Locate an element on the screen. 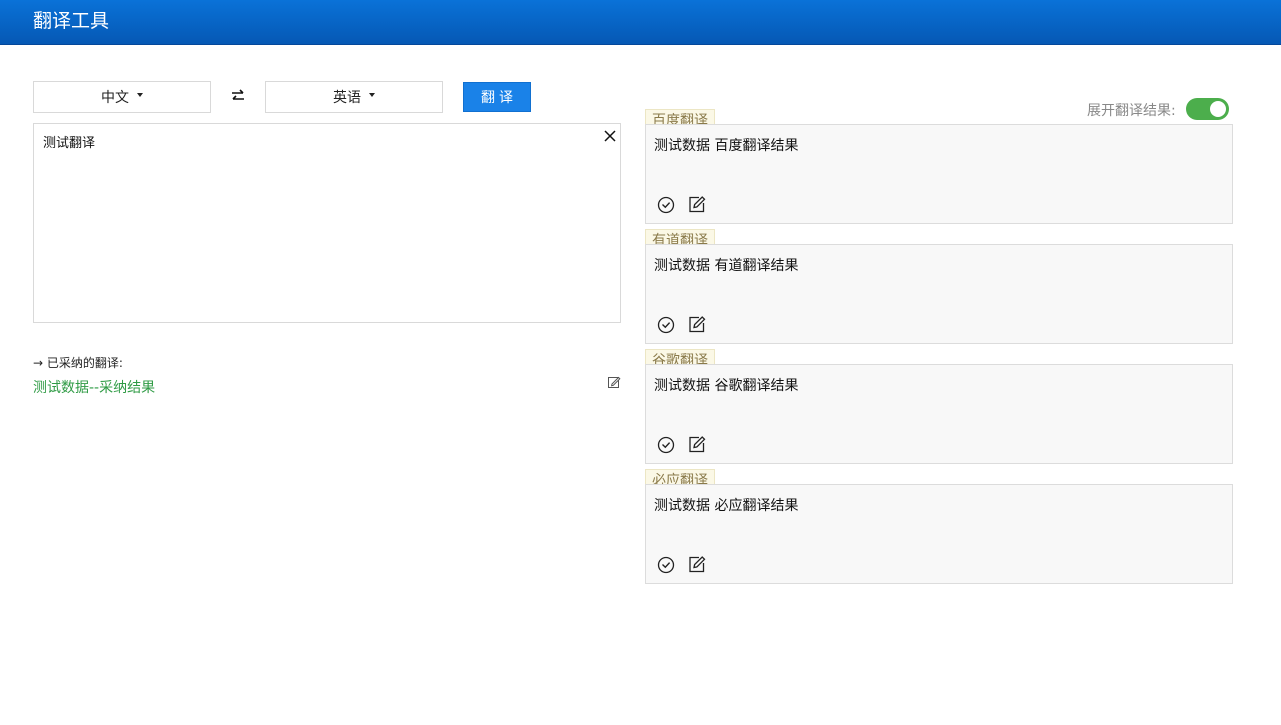 The width and height of the screenshot is (1281, 725). source-text-area: 测试翻译 is located at coordinates (327, 223).